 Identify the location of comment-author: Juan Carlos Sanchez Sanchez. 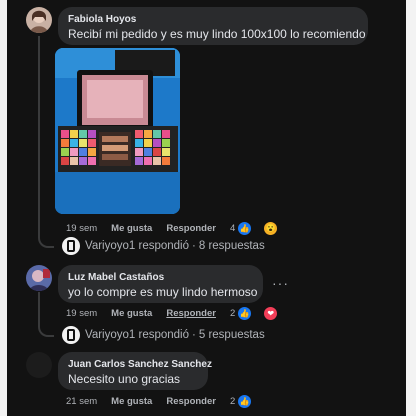
(140, 364).